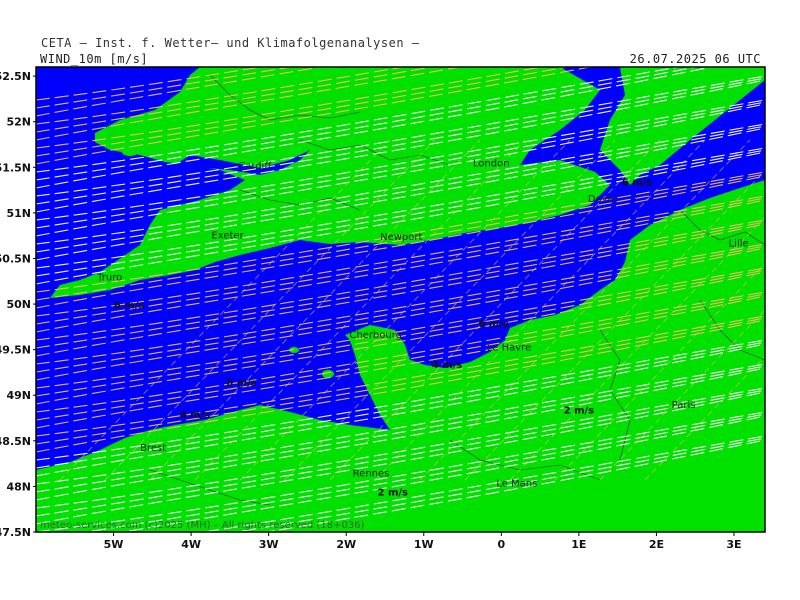 The image size is (800, 600). Describe the element at coordinates (424, 544) in the screenshot. I see `lon-tick-label: 1W` at that location.